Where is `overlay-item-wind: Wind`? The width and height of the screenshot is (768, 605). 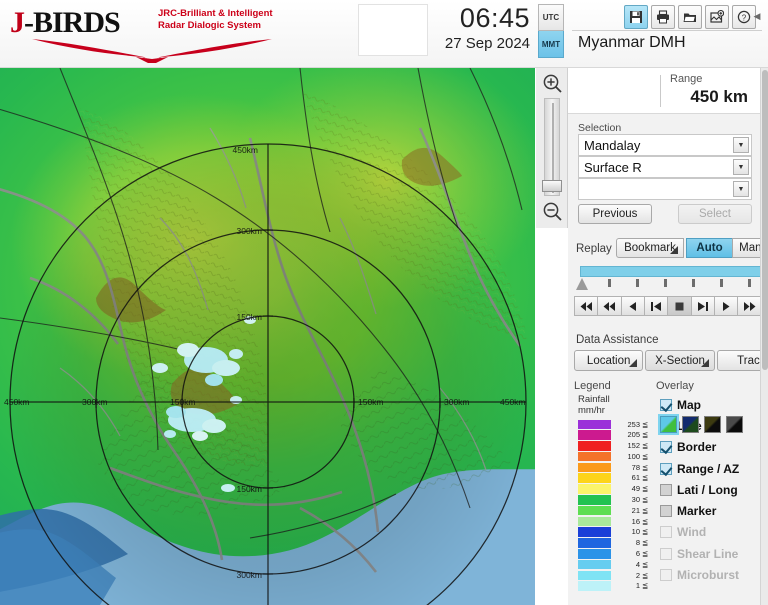
overlay-item-wind: Wind is located at coordinates (710, 532).